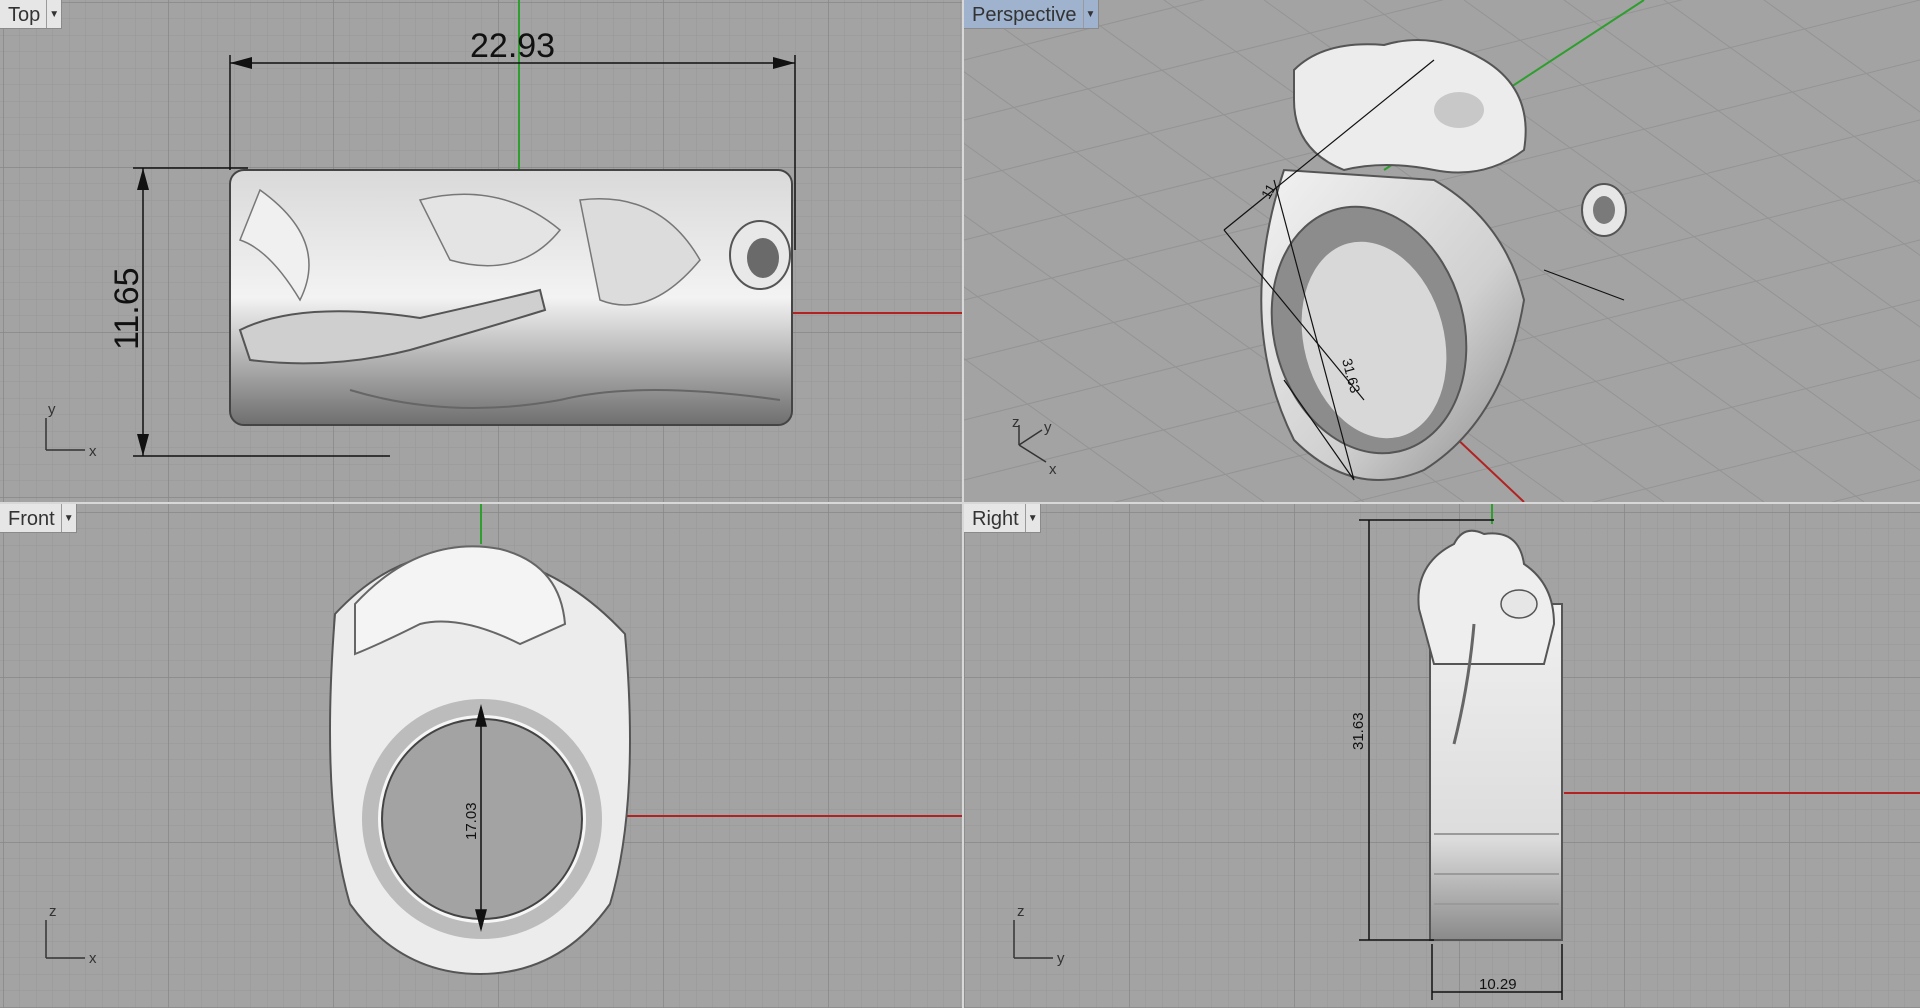 The image size is (1920, 1008). What do you see at coordinates (1024, 15) in the screenshot?
I see `viewport-title: Perspective` at bounding box center [1024, 15].